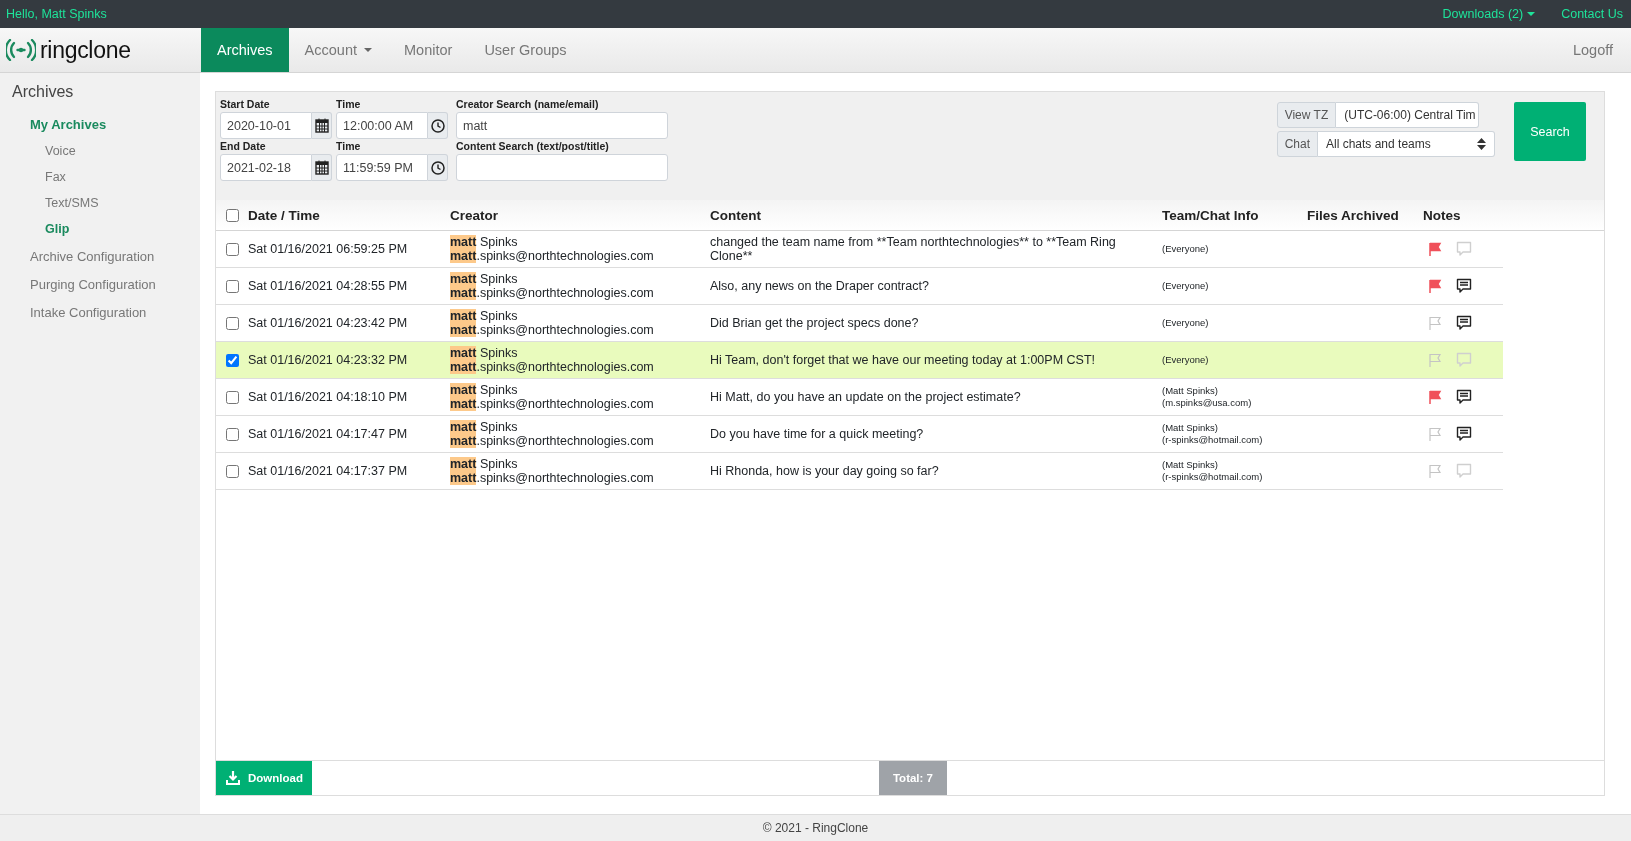 This screenshot has height=841, width=1631. What do you see at coordinates (1297, 144) in the screenshot?
I see `select-label: Chat` at bounding box center [1297, 144].